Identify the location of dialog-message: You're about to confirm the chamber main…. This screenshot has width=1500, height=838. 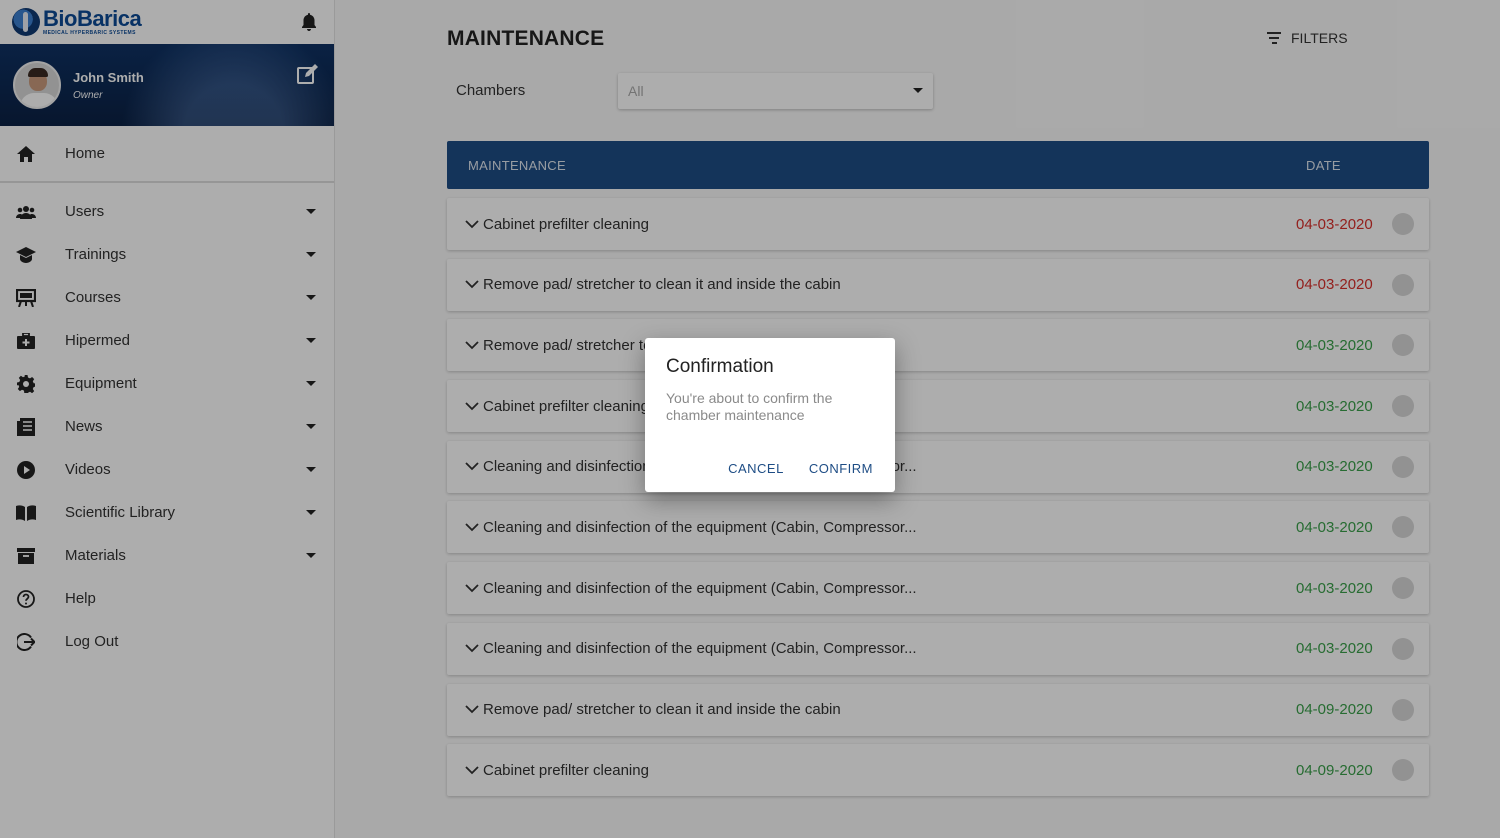
(749, 406).